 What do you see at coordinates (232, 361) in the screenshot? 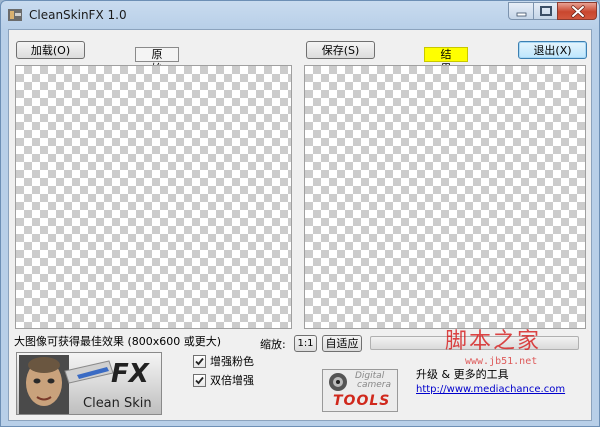
I see `enhance-pink-label: 增强粉色` at bounding box center [232, 361].